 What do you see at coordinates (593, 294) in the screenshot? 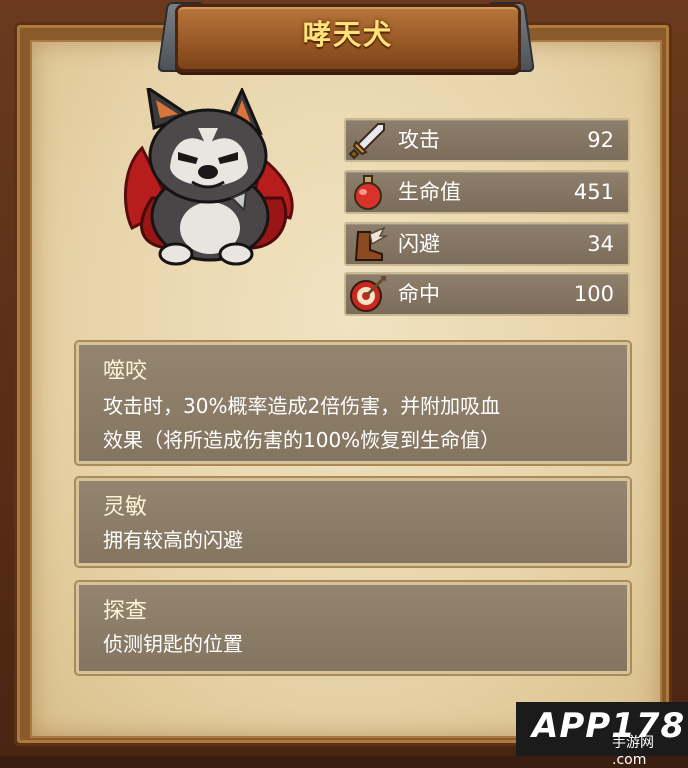
I see `stat-value: 100` at bounding box center [593, 294].